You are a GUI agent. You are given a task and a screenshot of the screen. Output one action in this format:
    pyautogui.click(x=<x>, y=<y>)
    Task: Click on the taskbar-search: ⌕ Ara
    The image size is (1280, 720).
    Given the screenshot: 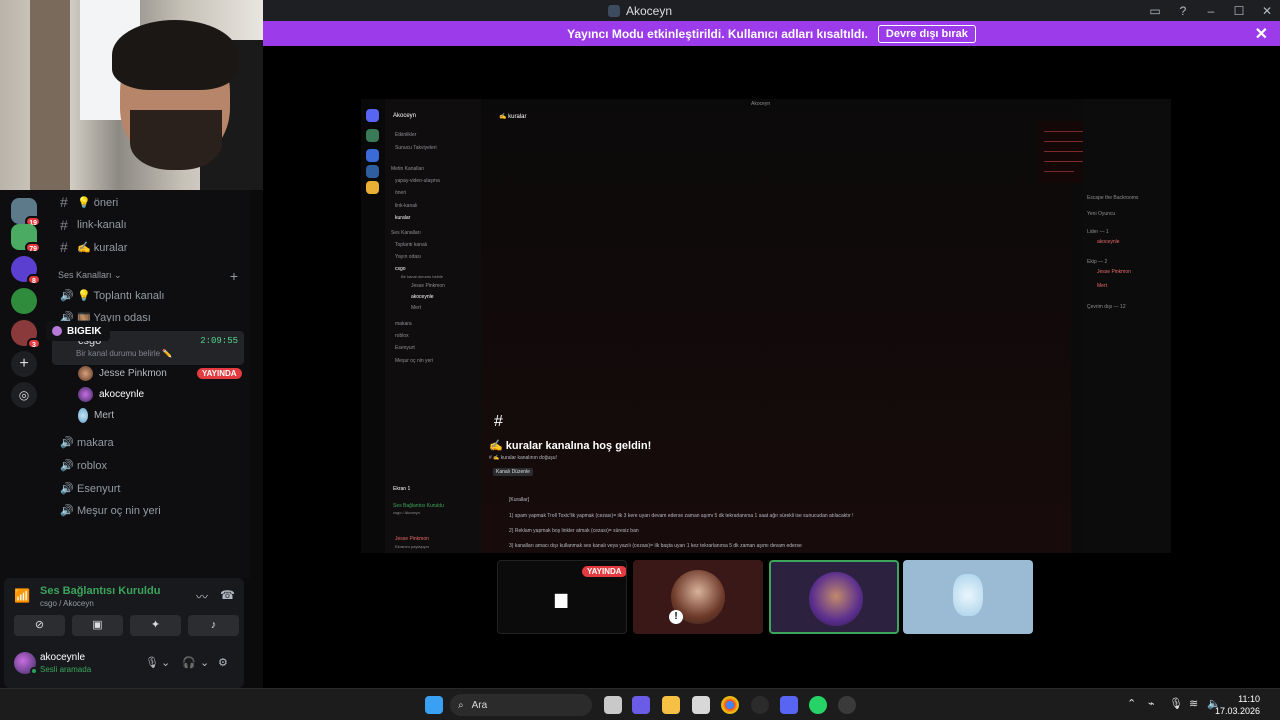 What is the action you would take?
    pyautogui.click(x=521, y=705)
    